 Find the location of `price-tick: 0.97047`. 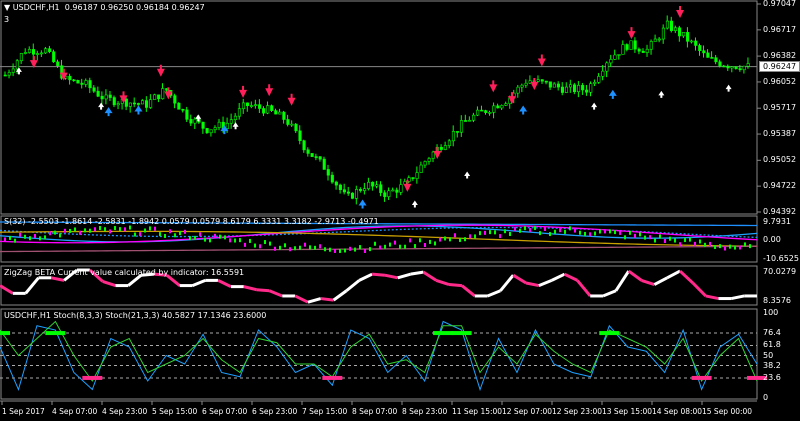

price-tick: 0.97047 is located at coordinates (780, 4).